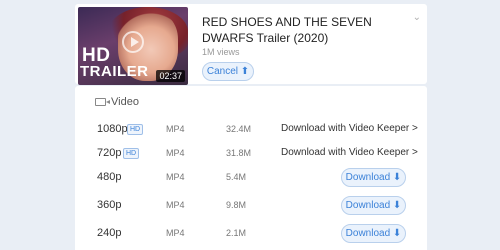 The image size is (500, 250). What do you see at coordinates (109, 205) in the screenshot?
I see `resolution-label: 360p` at bounding box center [109, 205].